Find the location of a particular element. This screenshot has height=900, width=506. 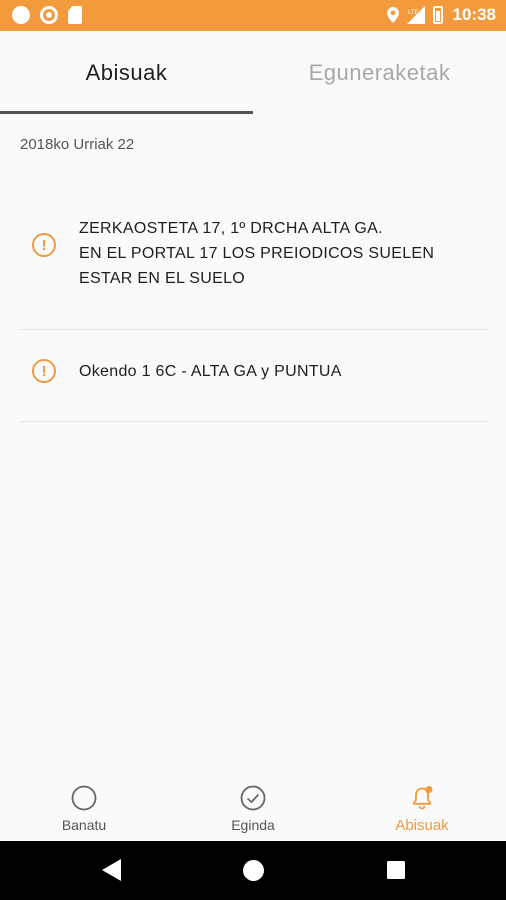

nav-banatu: Banatu is located at coordinates (84, 808).